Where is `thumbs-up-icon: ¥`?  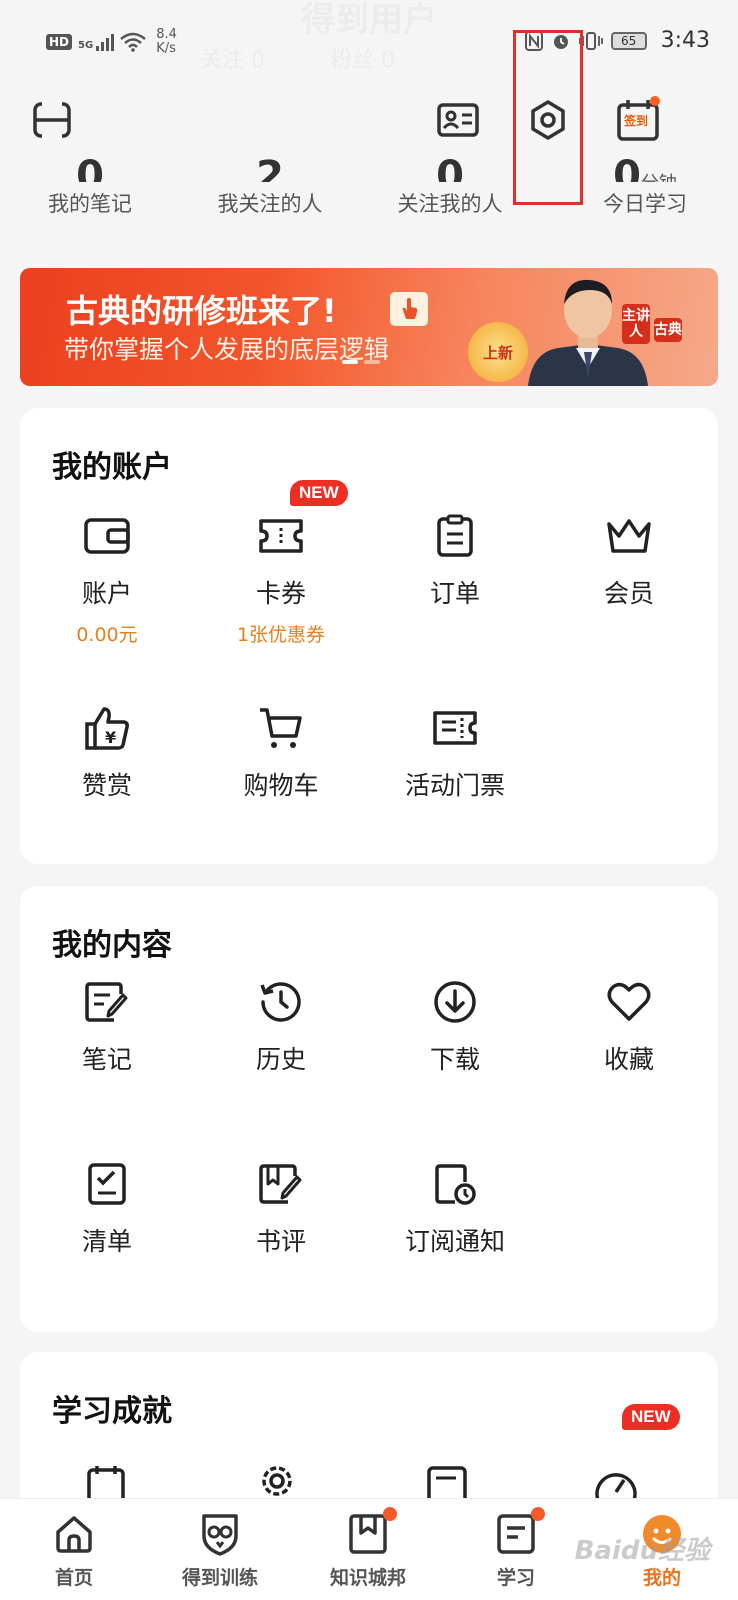 thumbs-up-icon: ¥ is located at coordinates (107, 728).